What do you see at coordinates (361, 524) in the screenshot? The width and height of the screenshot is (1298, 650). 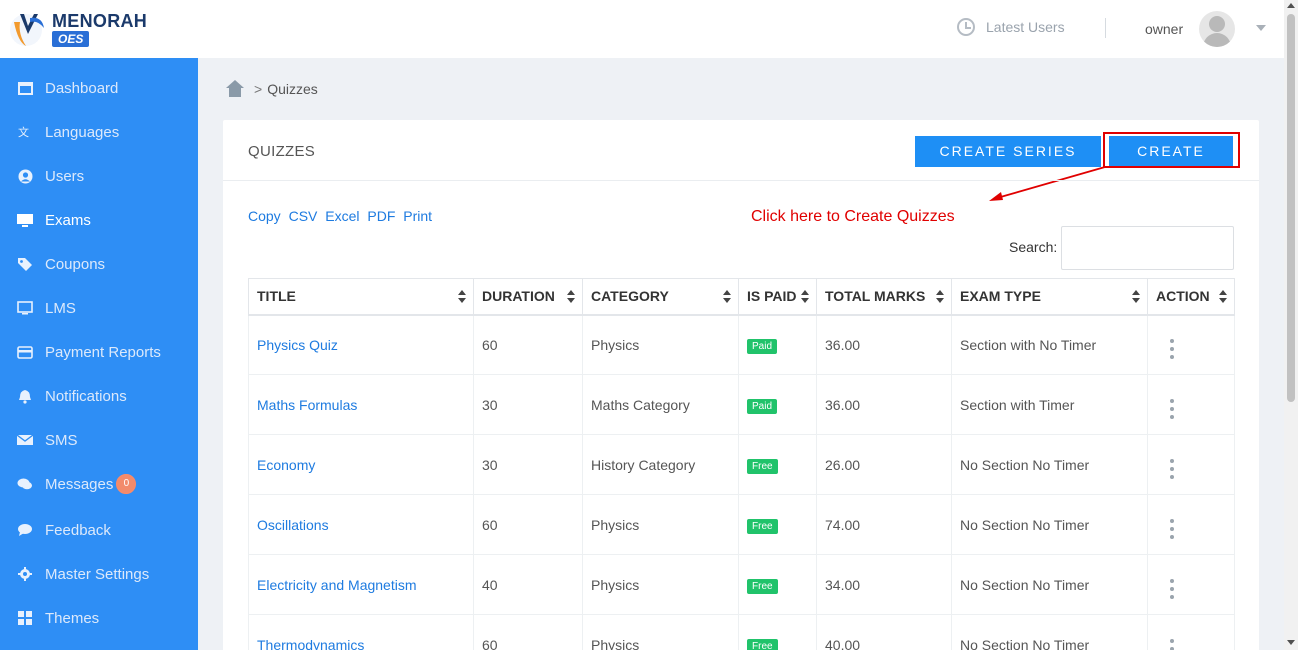 I see `cell-title: Oscillations` at bounding box center [361, 524].